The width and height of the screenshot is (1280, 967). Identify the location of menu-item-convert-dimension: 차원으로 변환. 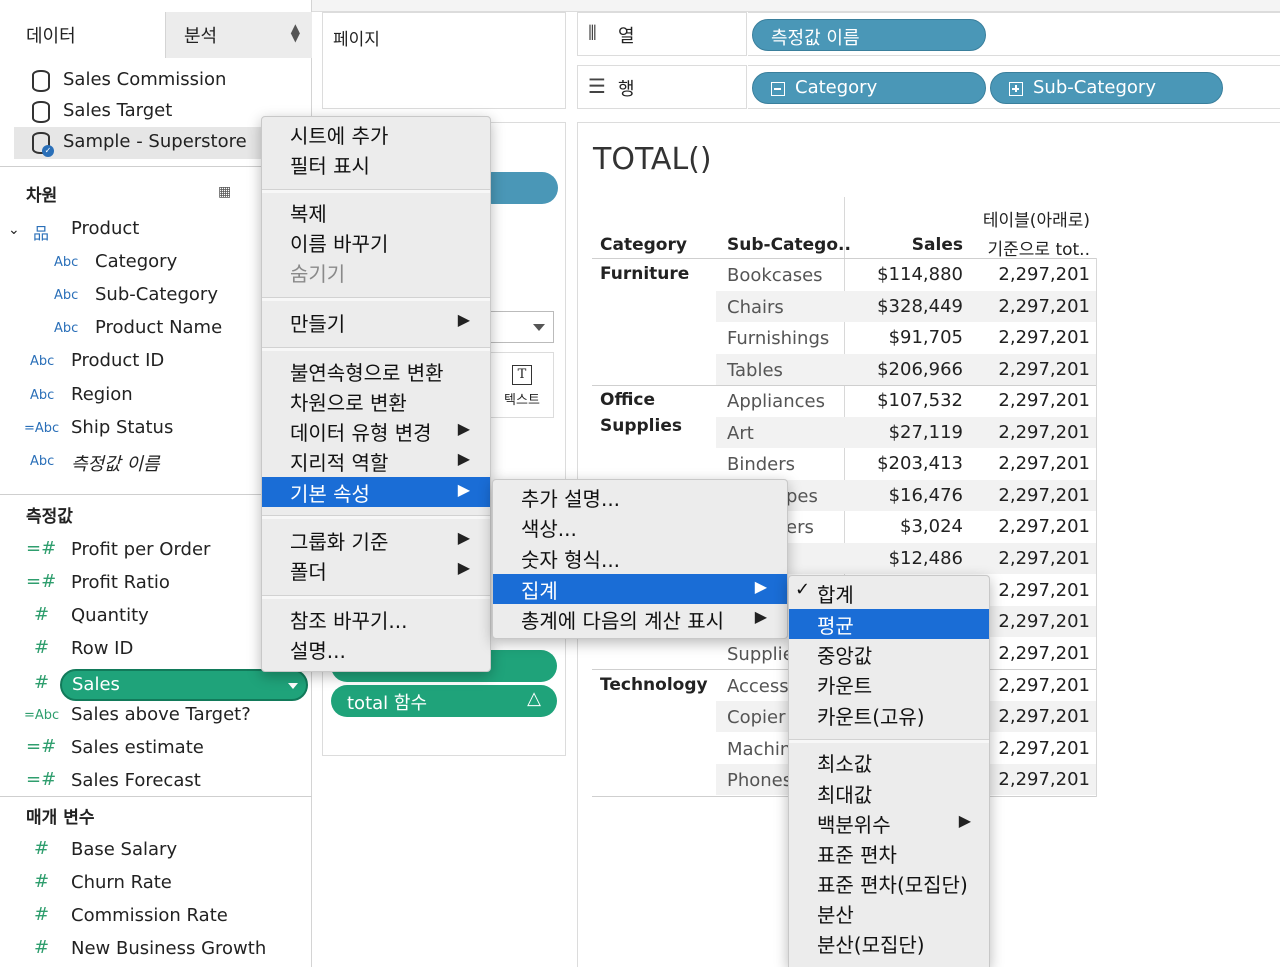
(376, 401).